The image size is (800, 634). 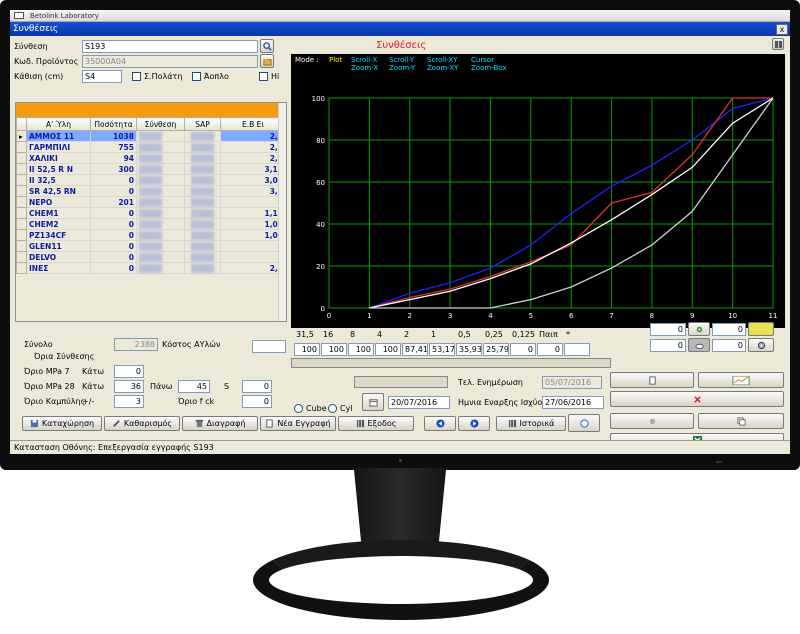 What do you see at coordinates (523, 349) in the screenshot?
I see `sieve-value-cell: 0` at bounding box center [523, 349].